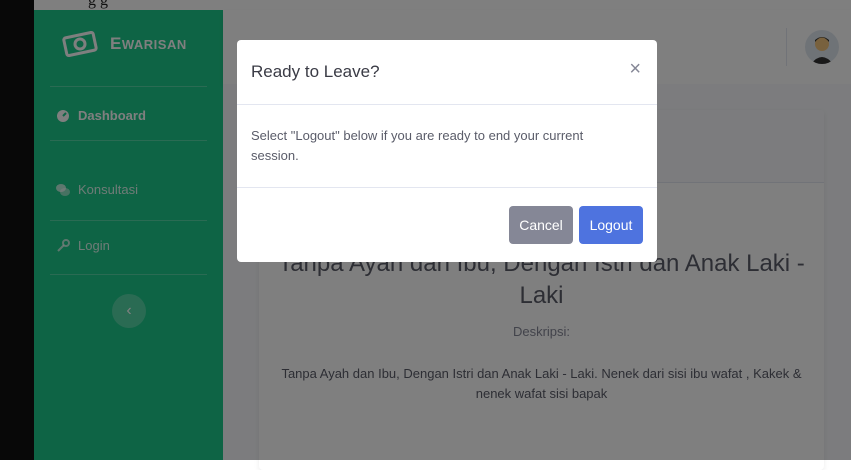 This screenshot has height=470, width=851. Describe the element at coordinates (635, 69) in the screenshot. I see `close-icon: ×` at that location.